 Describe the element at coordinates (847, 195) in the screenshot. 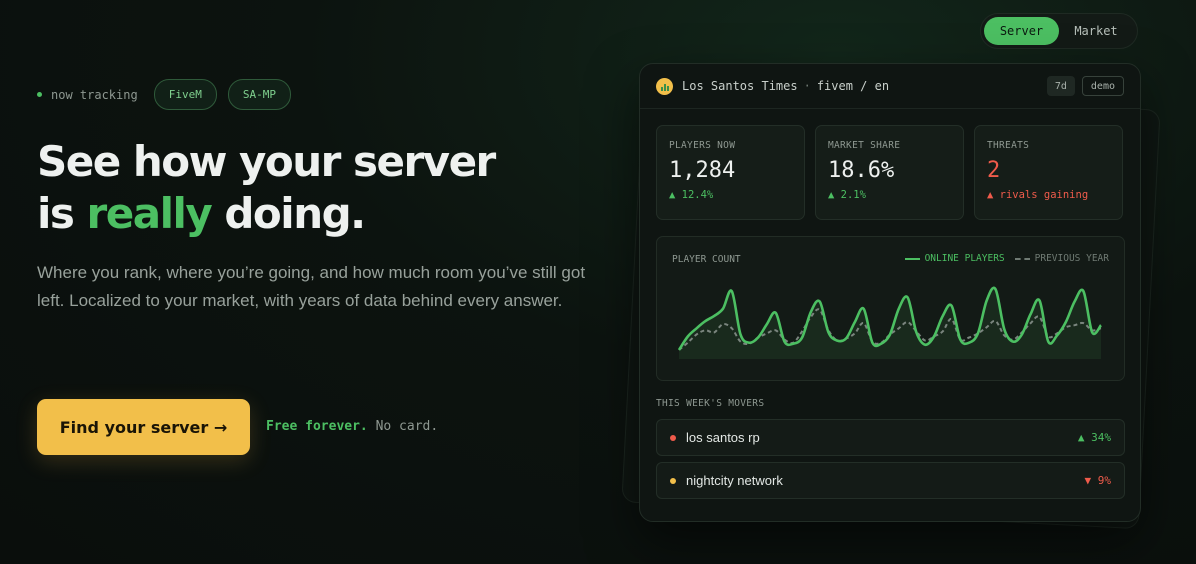

I see `stat-delta: ▲ 2.1%` at that location.